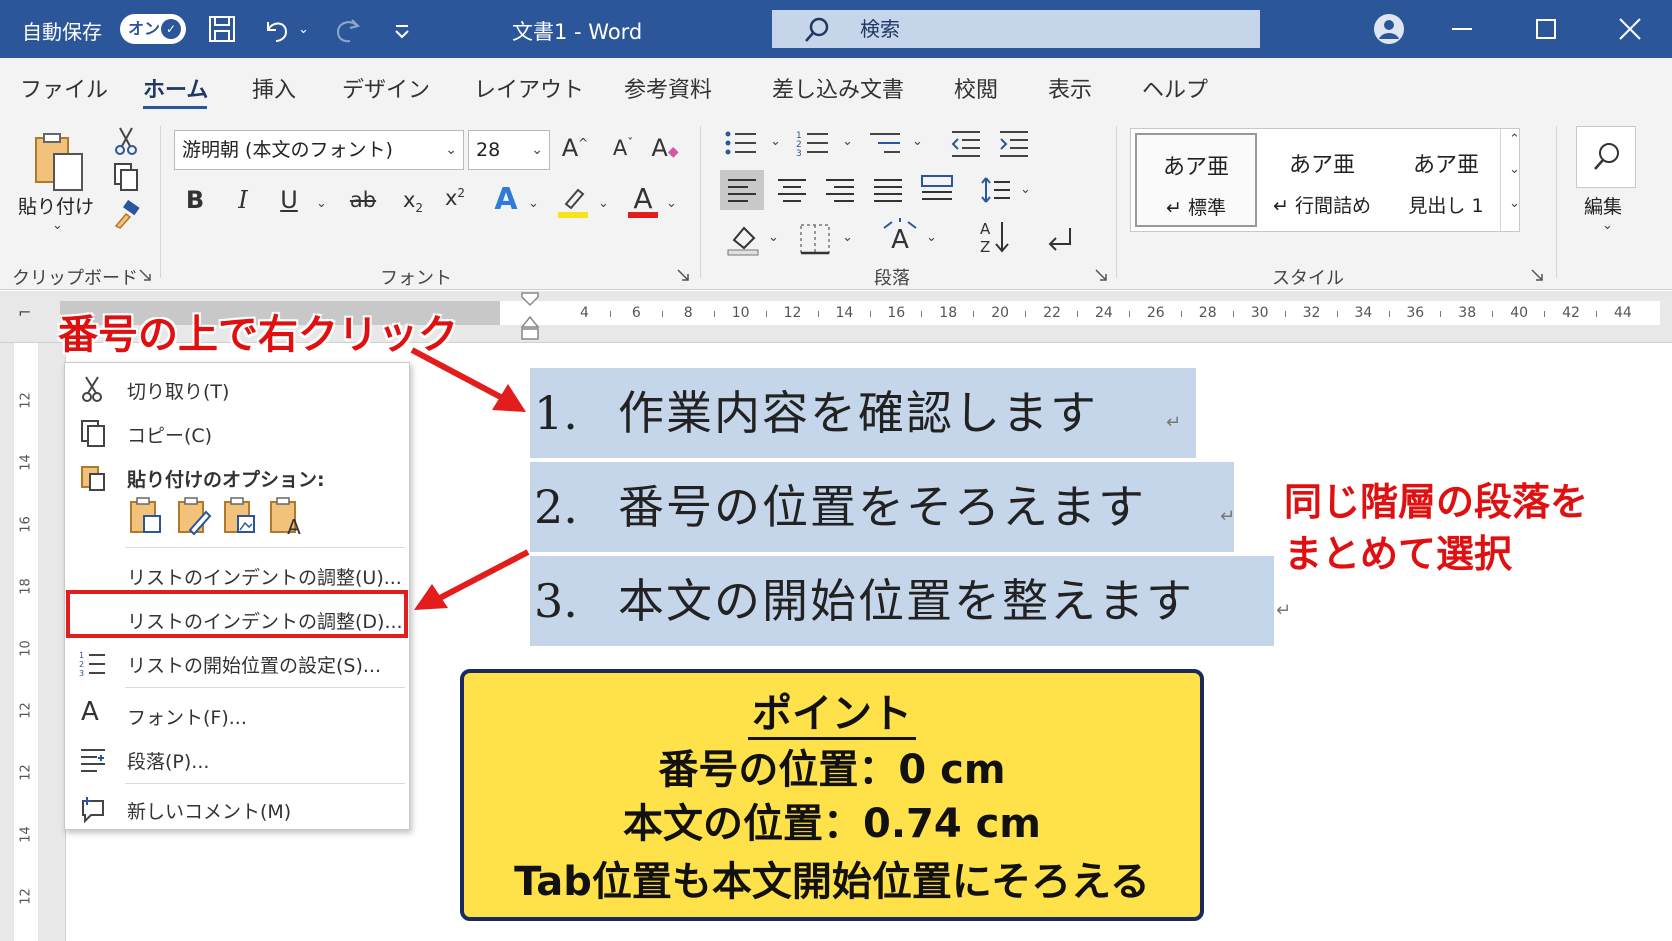 This screenshot has width=1672, height=941. I want to click on numbering-dropdown-icon: ⌄, so click(847, 141).